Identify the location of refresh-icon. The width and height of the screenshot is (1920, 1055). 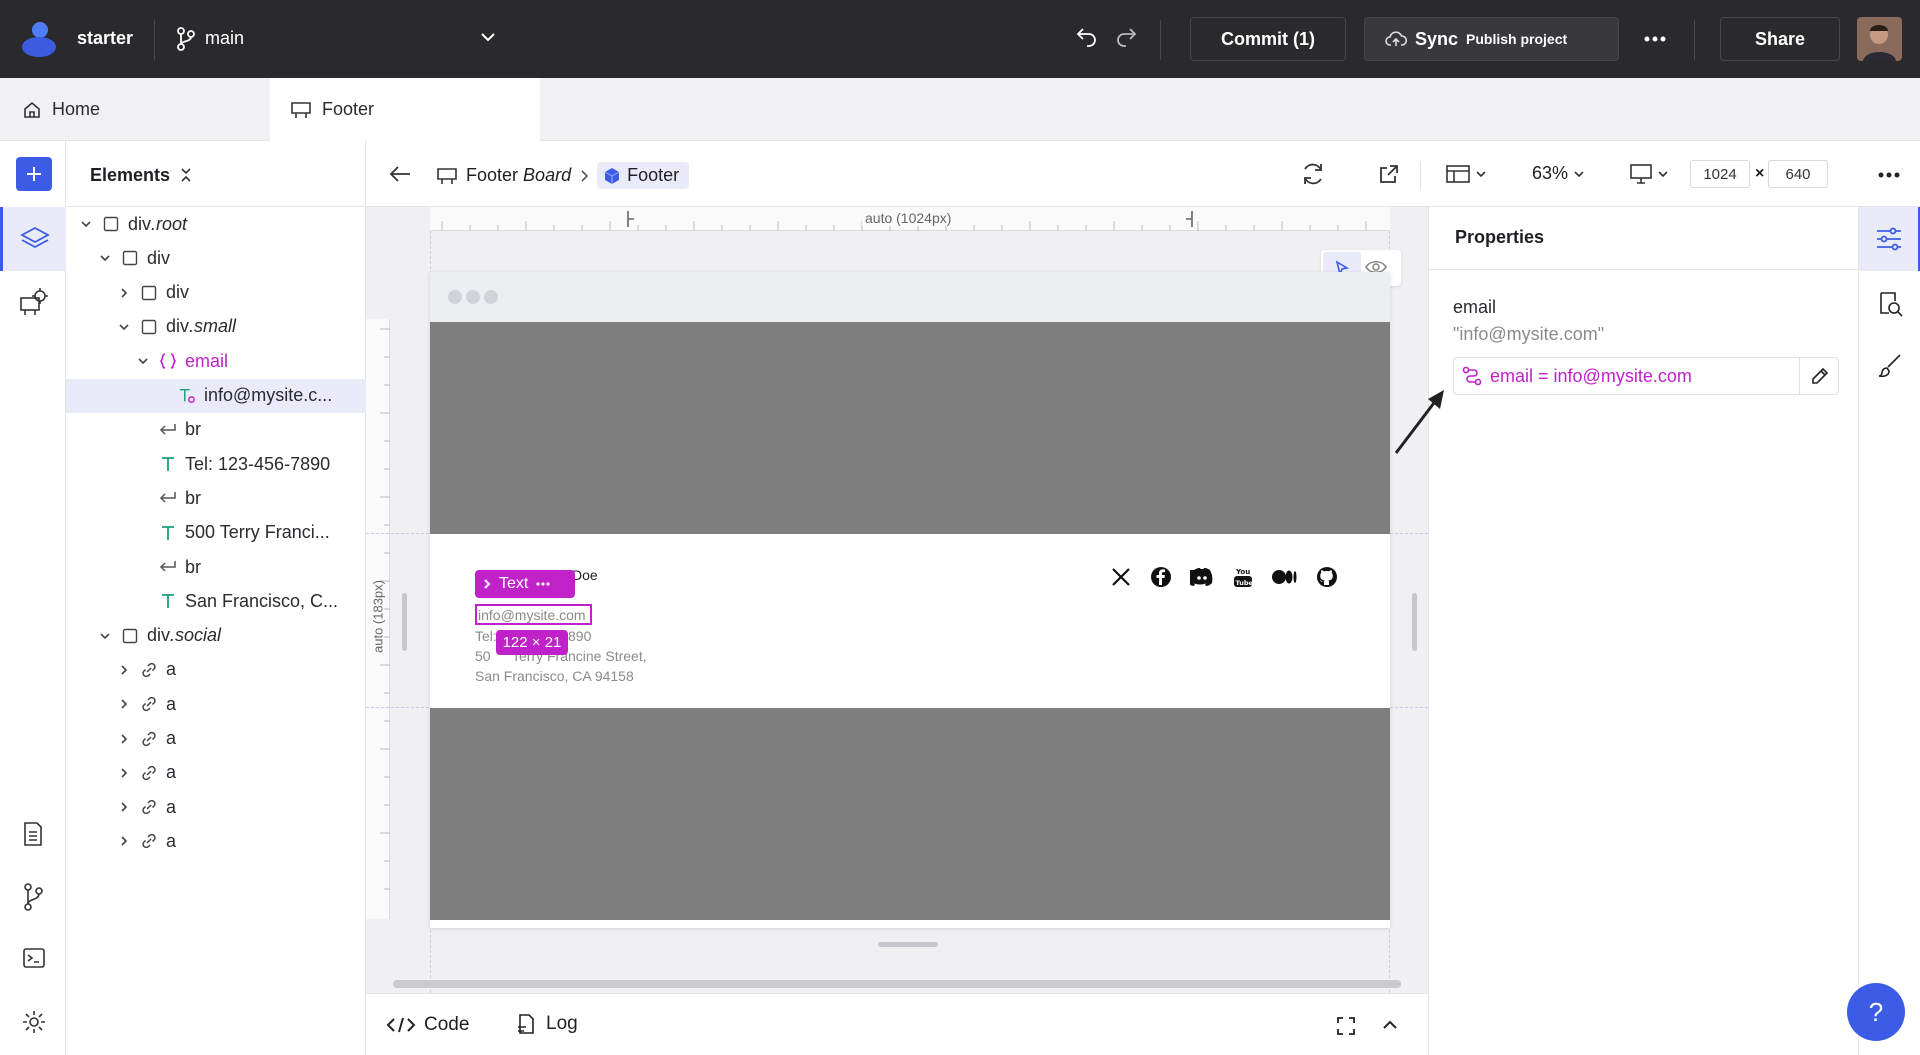
(1313, 174).